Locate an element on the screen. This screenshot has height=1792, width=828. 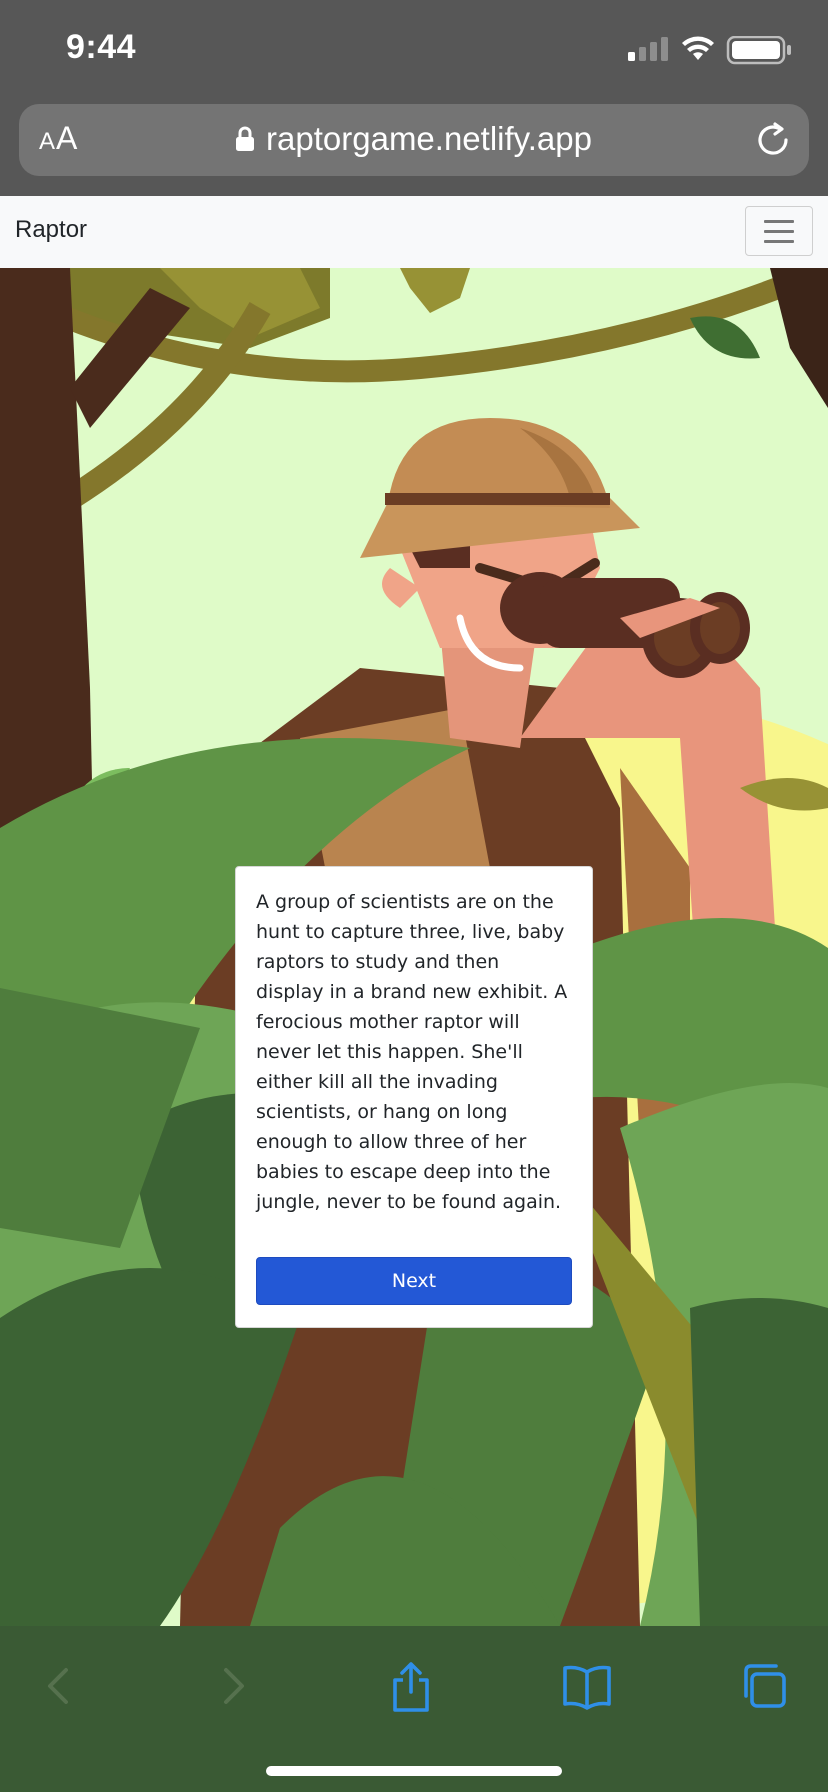
browser-top-chrome: 9:44 AA raptorgame.netlify.app is located at coordinates (414, 98).